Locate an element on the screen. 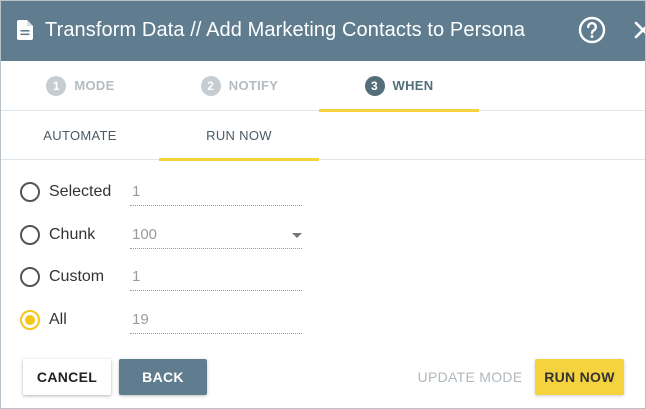  back-button: BACK is located at coordinates (163, 377).